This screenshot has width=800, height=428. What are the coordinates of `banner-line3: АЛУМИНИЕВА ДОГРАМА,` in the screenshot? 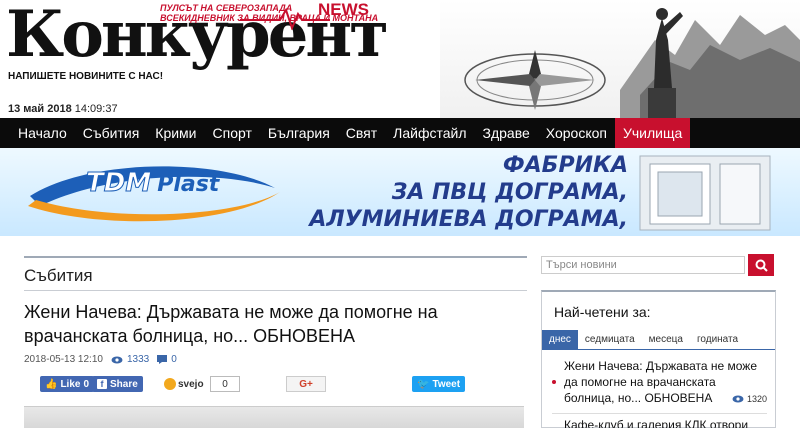 It's located at (468, 219).